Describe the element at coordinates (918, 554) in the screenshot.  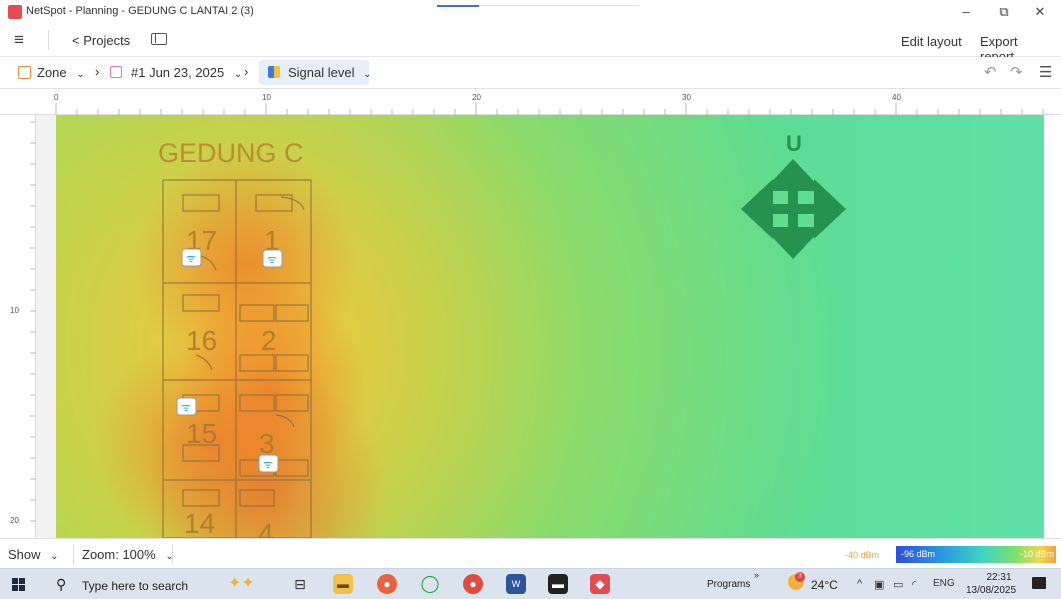
I see `legend-low-value: -96 dBm` at that location.